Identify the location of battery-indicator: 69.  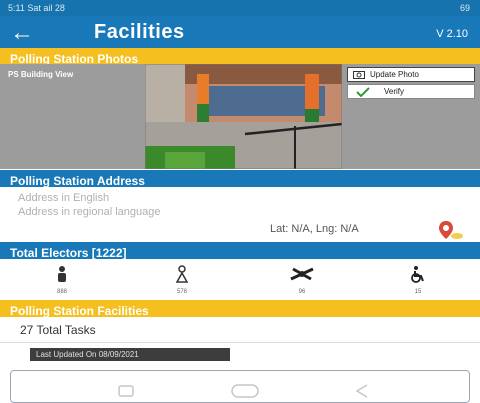
(464, 8).